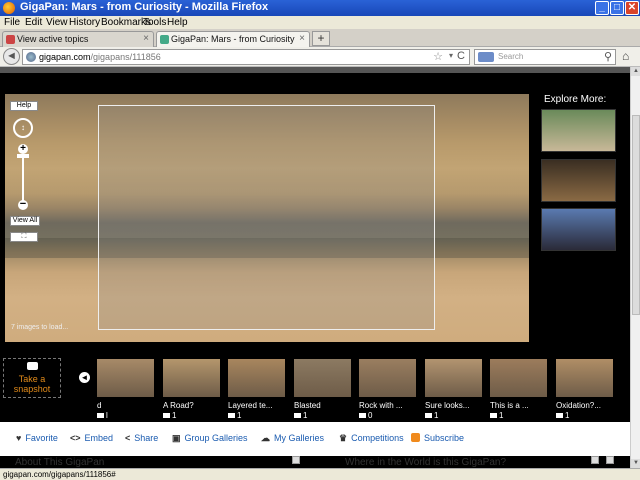 The width and height of the screenshot is (640, 480). What do you see at coordinates (371, 438) in the screenshot?
I see `competitions-link: ♛ Competitions` at bounding box center [371, 438].